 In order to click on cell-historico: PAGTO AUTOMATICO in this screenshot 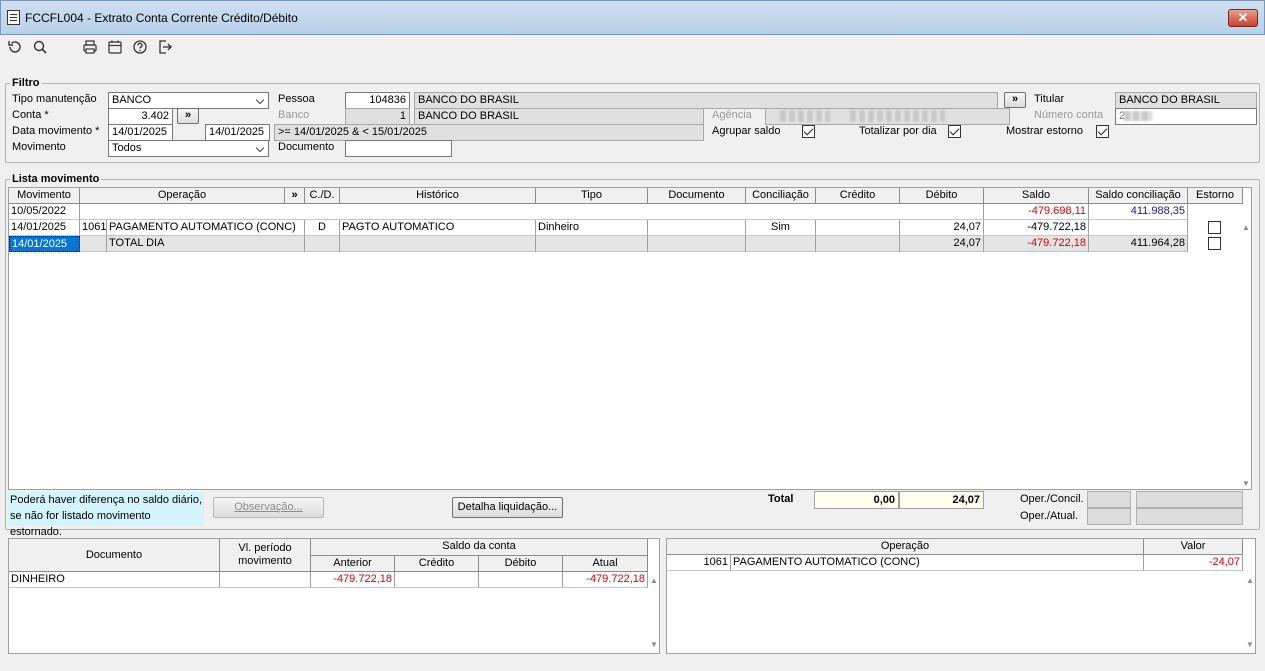, I will do `click(438, 228)`.